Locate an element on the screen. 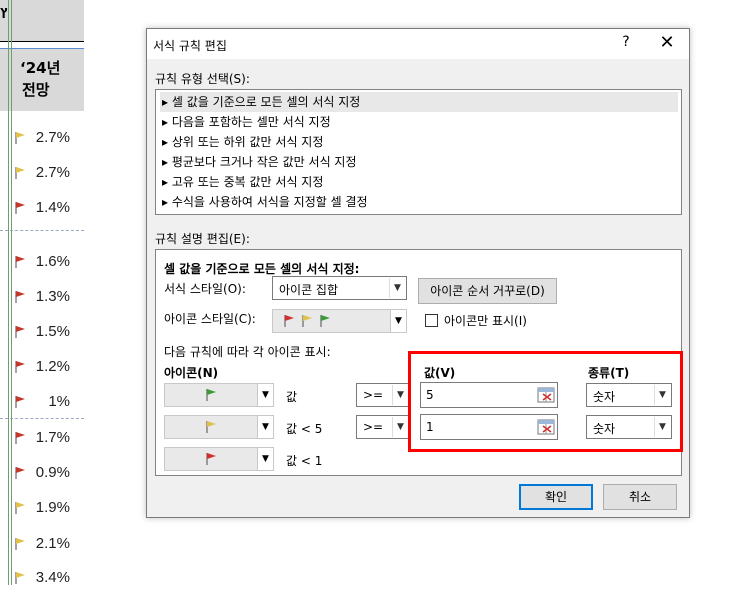 The width and height of the screenshot is (734, 589). rule-type-item: ▸ 평균보다 크거나 작은 값만 서식 지정 is located at coordinates (419, 162).